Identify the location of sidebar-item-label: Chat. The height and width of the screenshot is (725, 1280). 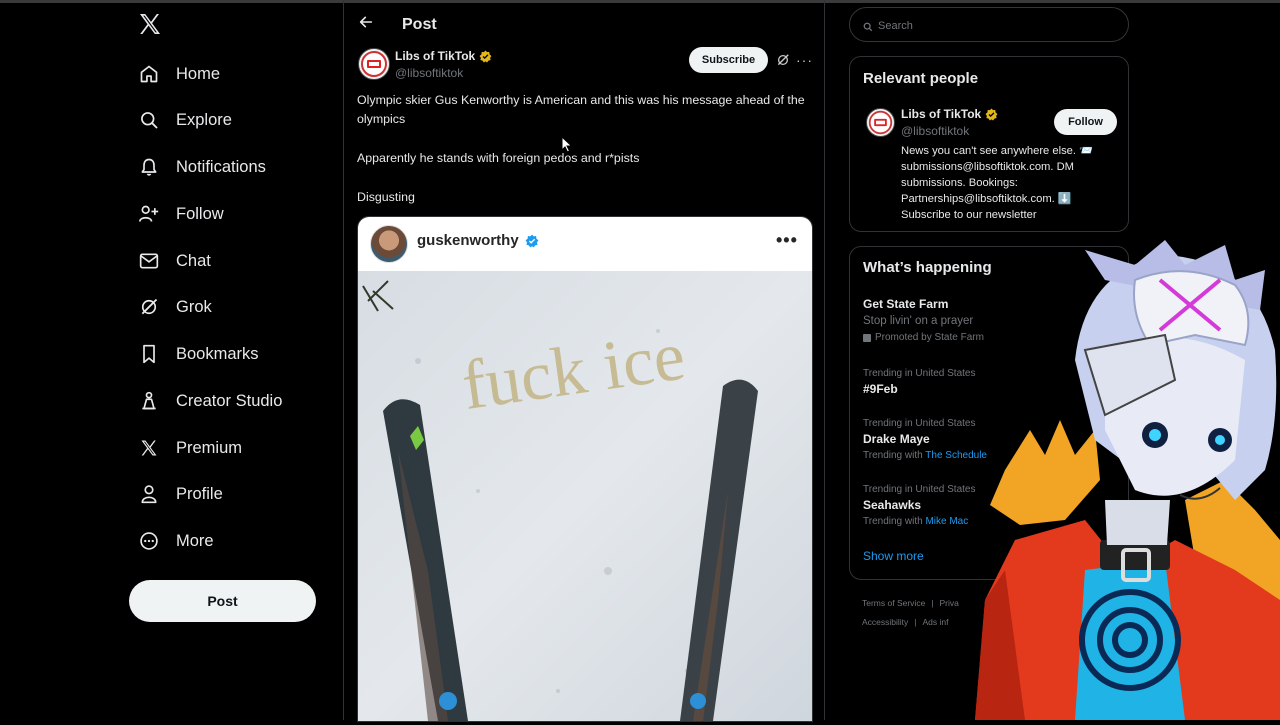
(193, 260).